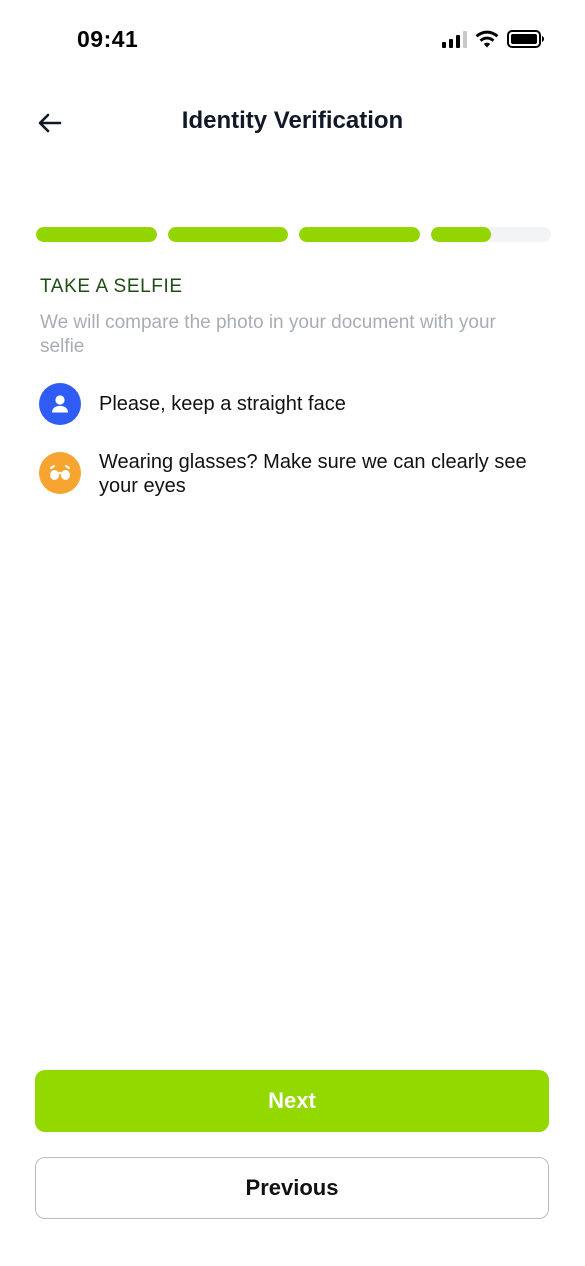 The width and height of the screenshot is (585, 1266). I want to click on status-icons, so click(493, 39).